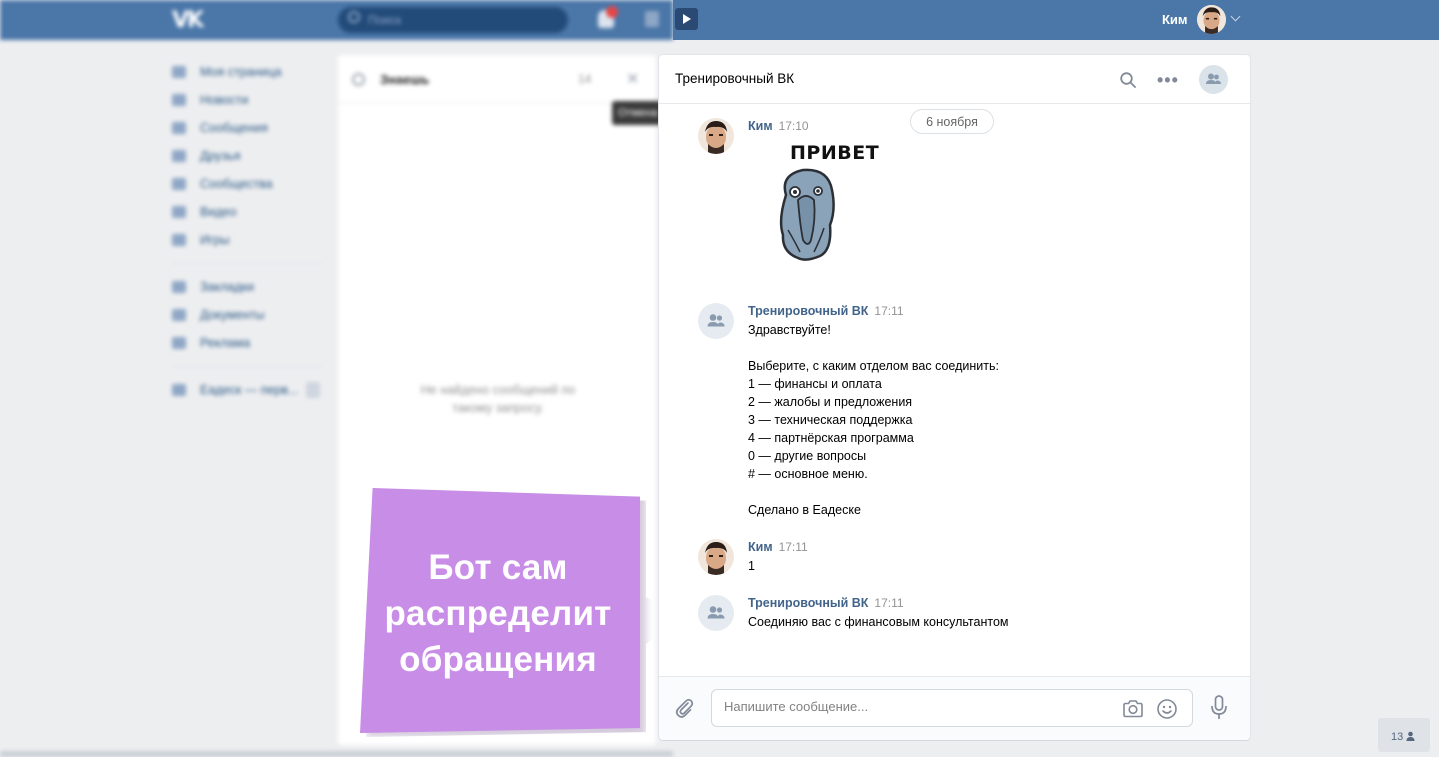 Image resolution: width=1439 pixels, height=757 pixels. I want to click on more-icon: •••, so click(1168, 80).